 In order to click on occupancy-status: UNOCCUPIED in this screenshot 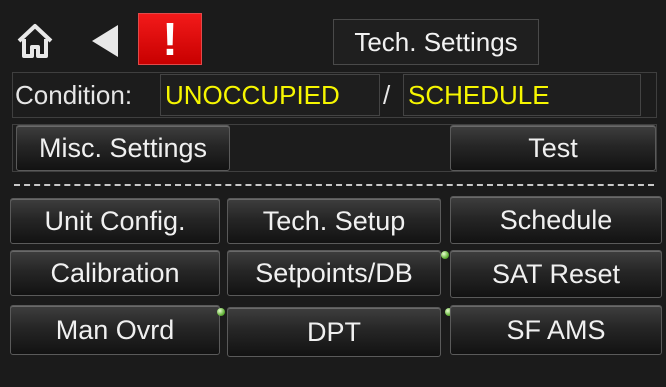, I will do `click(270, 95)`.